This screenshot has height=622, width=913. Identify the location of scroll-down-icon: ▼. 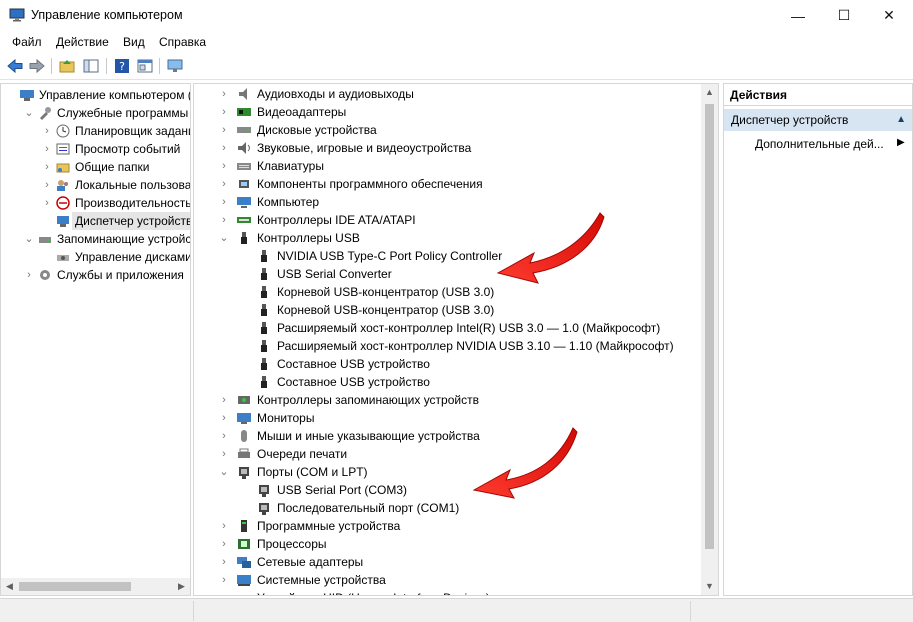
(709, 586).